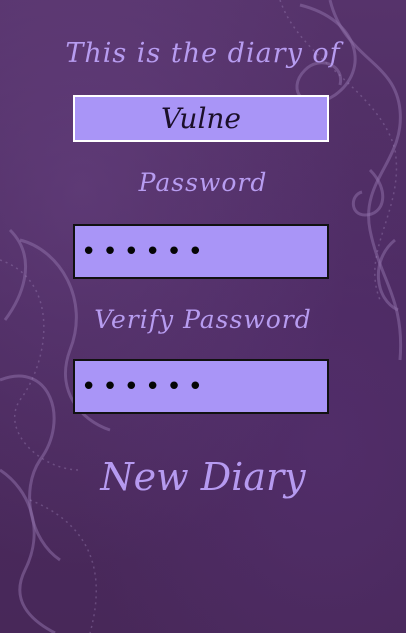 The image size is (406, 633). What do you see at coordinates (203, 182) in the screenshot?
I see `password-label: Password` at bounding box center [203, 182].